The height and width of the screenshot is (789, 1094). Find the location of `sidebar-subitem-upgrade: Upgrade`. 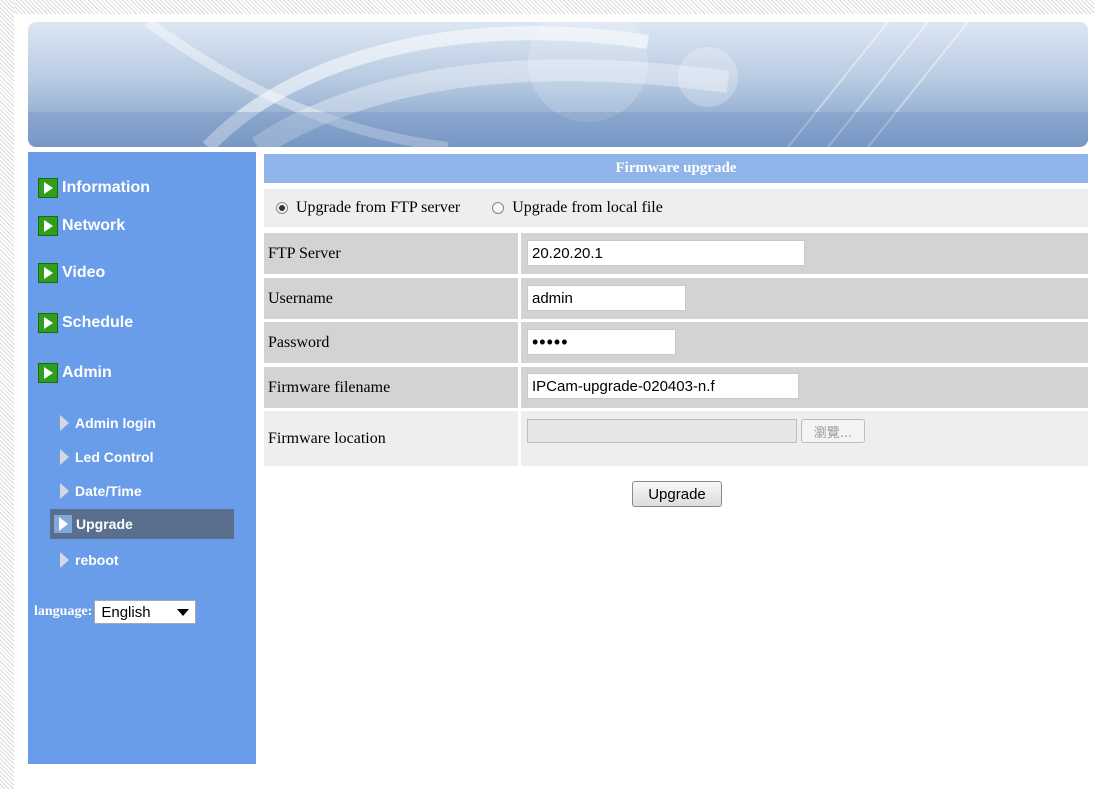

sidebar-subitem-upgrade: Upgrade is located at coordinates (142, 524).